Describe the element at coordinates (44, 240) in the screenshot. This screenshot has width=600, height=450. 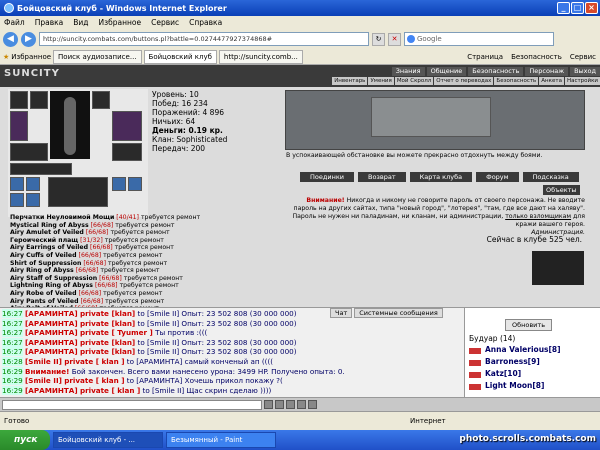
I see `item-name: Героический плащ` at that location.